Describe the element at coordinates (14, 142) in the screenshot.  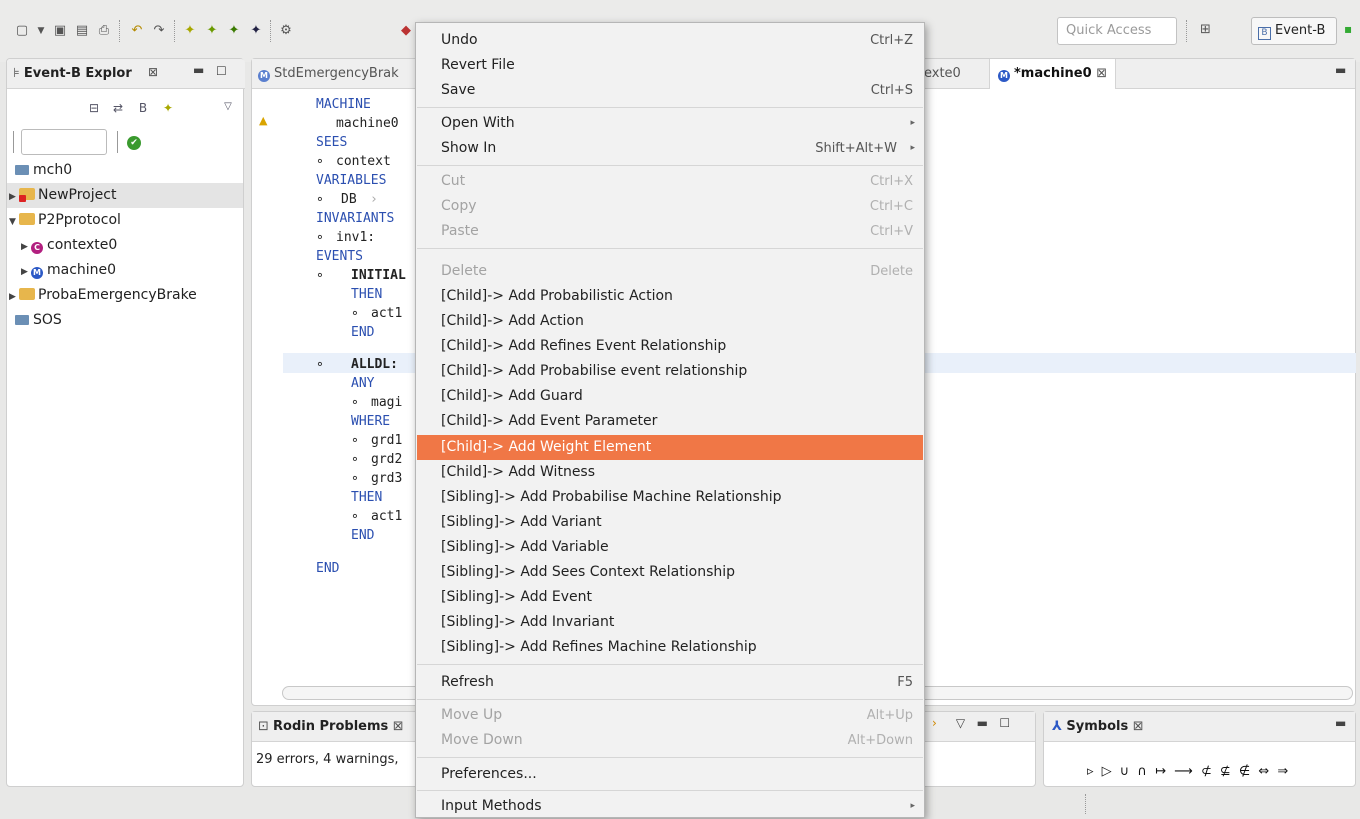
I see `filter-divider` at that location.